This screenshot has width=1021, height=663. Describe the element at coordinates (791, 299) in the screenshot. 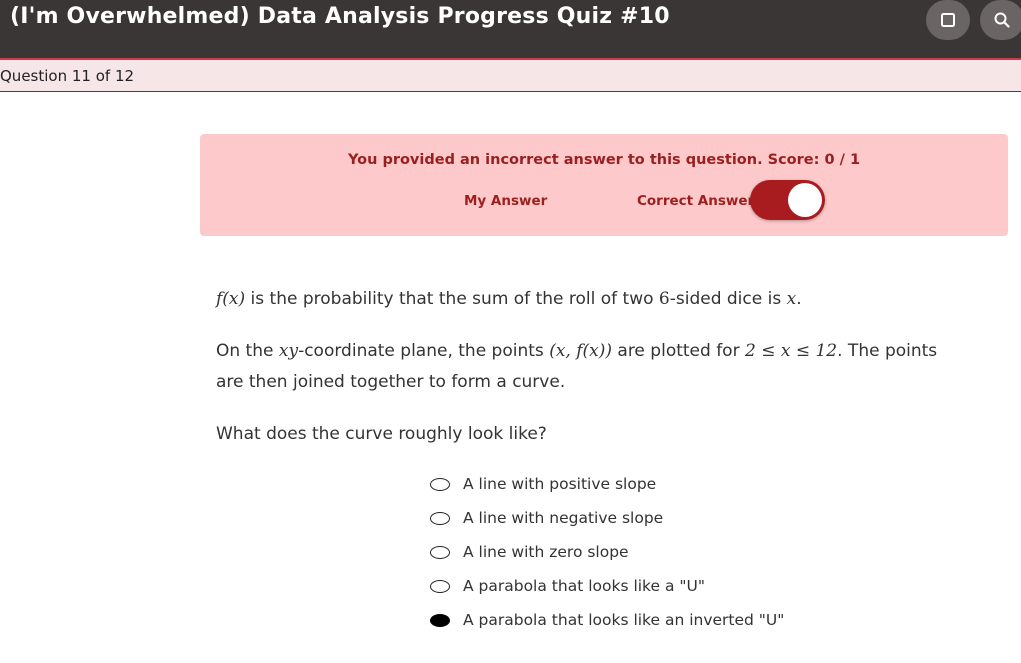

I see `math-x: x` at that location.